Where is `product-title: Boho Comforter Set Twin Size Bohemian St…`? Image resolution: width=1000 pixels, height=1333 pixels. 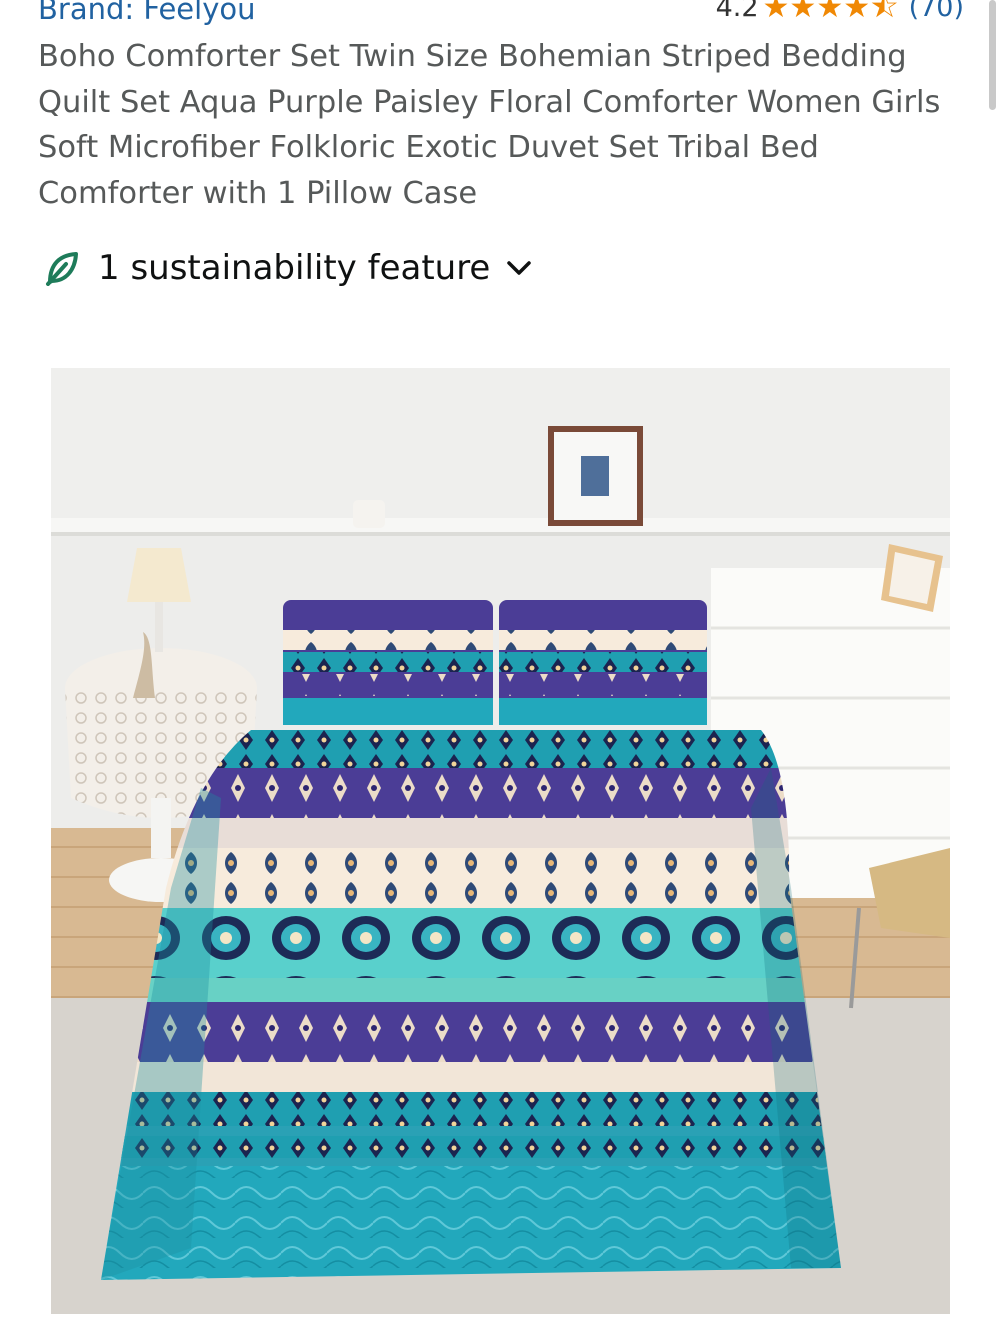
product-title: Boho Comforter Set Twin Size Bohemian St… is located at coordinates (489, 125).